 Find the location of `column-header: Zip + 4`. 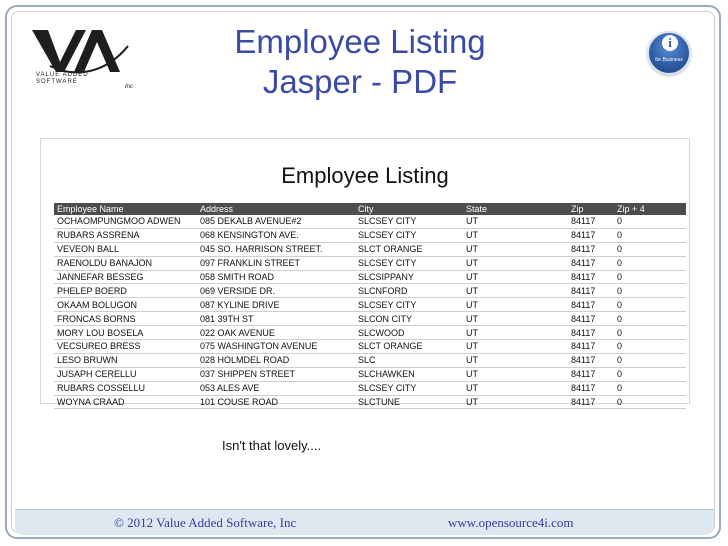

column-header: Zip + 4 is located at coordinates (650, 209).